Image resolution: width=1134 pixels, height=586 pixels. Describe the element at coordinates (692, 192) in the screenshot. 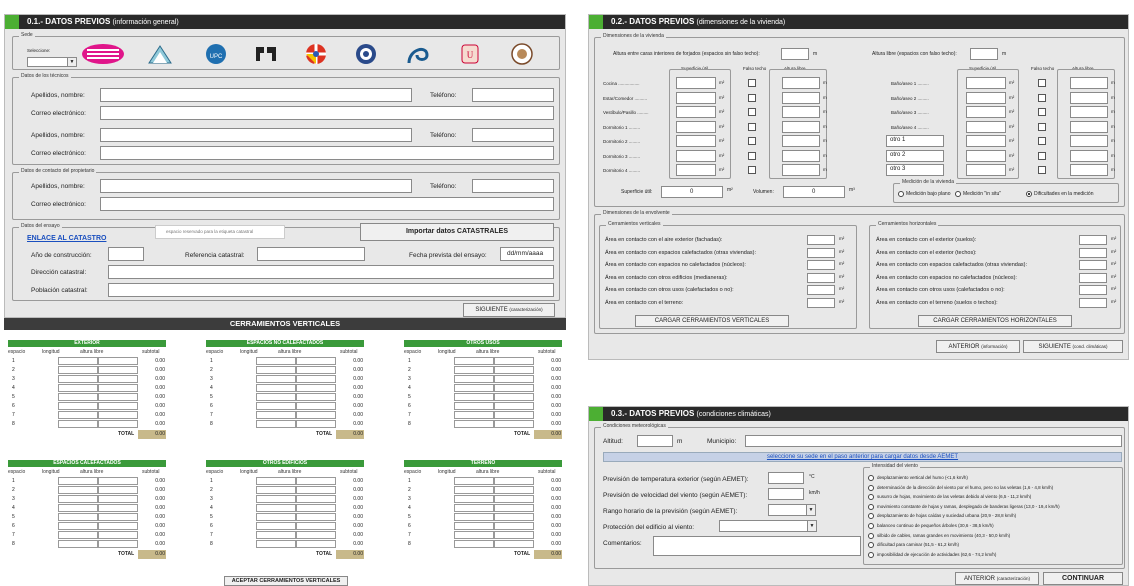

I see `superficie-util-input: 0` at that location.